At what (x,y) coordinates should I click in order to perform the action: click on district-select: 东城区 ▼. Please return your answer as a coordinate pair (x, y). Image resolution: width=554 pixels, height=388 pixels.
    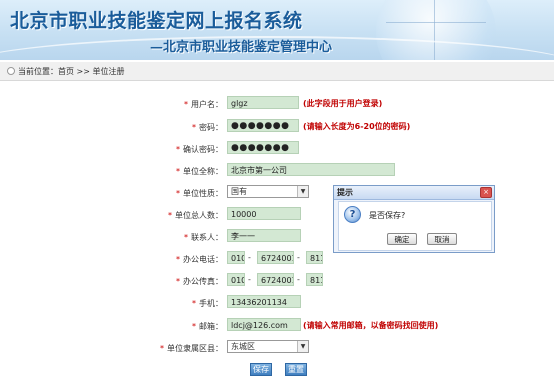
    Looking at the image, I should click on (268, 346).